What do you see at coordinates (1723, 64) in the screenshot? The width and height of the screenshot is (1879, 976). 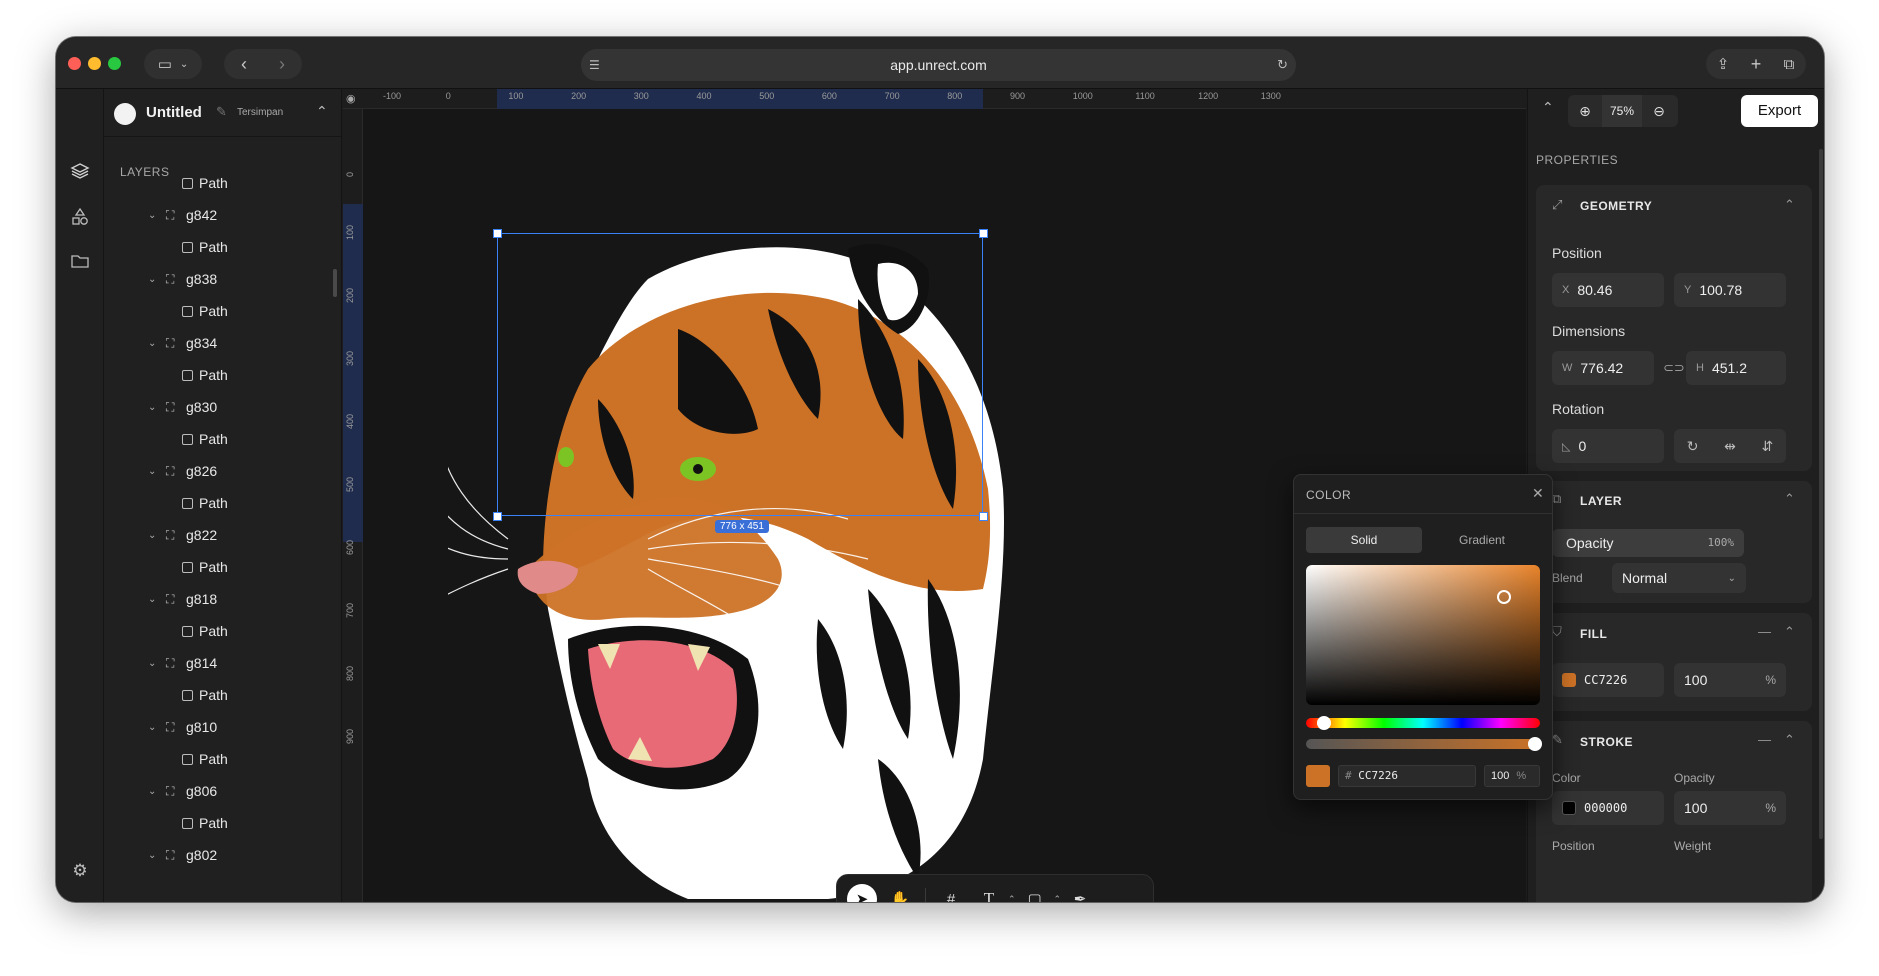 I see `share-icon: ⇪` at bounding box center [1723, 64].